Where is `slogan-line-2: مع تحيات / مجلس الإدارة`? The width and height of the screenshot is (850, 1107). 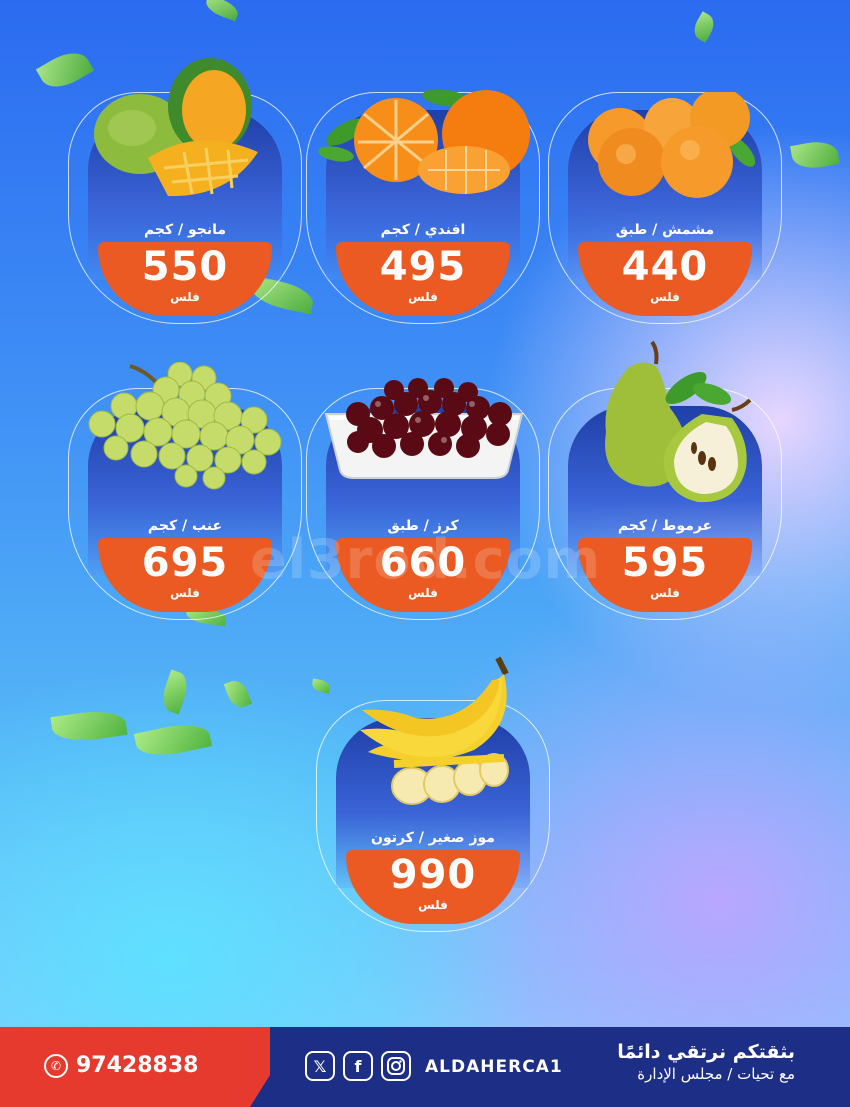 slogan-line-2: مع تحيات / مجلس الإدارة is located at coordinates (716, 1074).